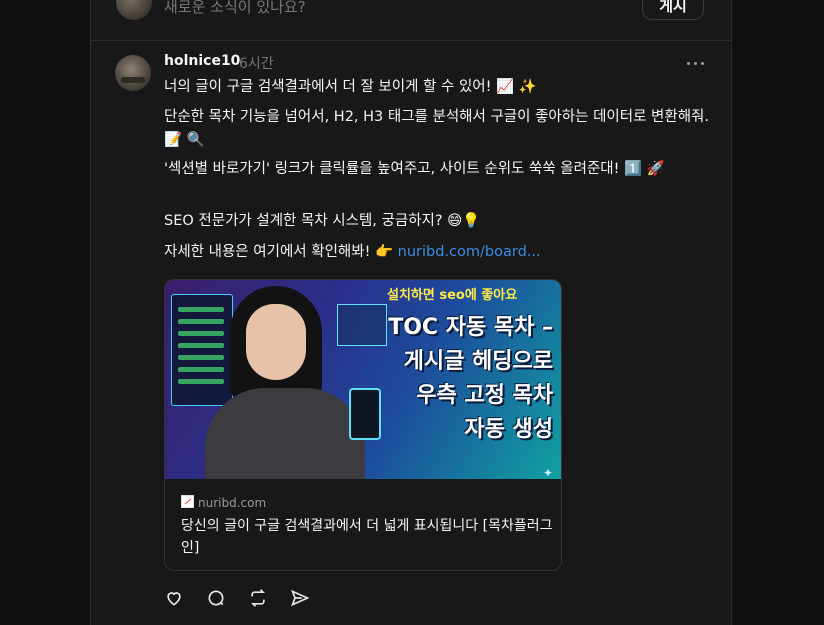 The image size is (824, 625). What do you see at coordinates (175, 599) in the screenshot?
I see `heart-icon` at bounding box center [175, 599].